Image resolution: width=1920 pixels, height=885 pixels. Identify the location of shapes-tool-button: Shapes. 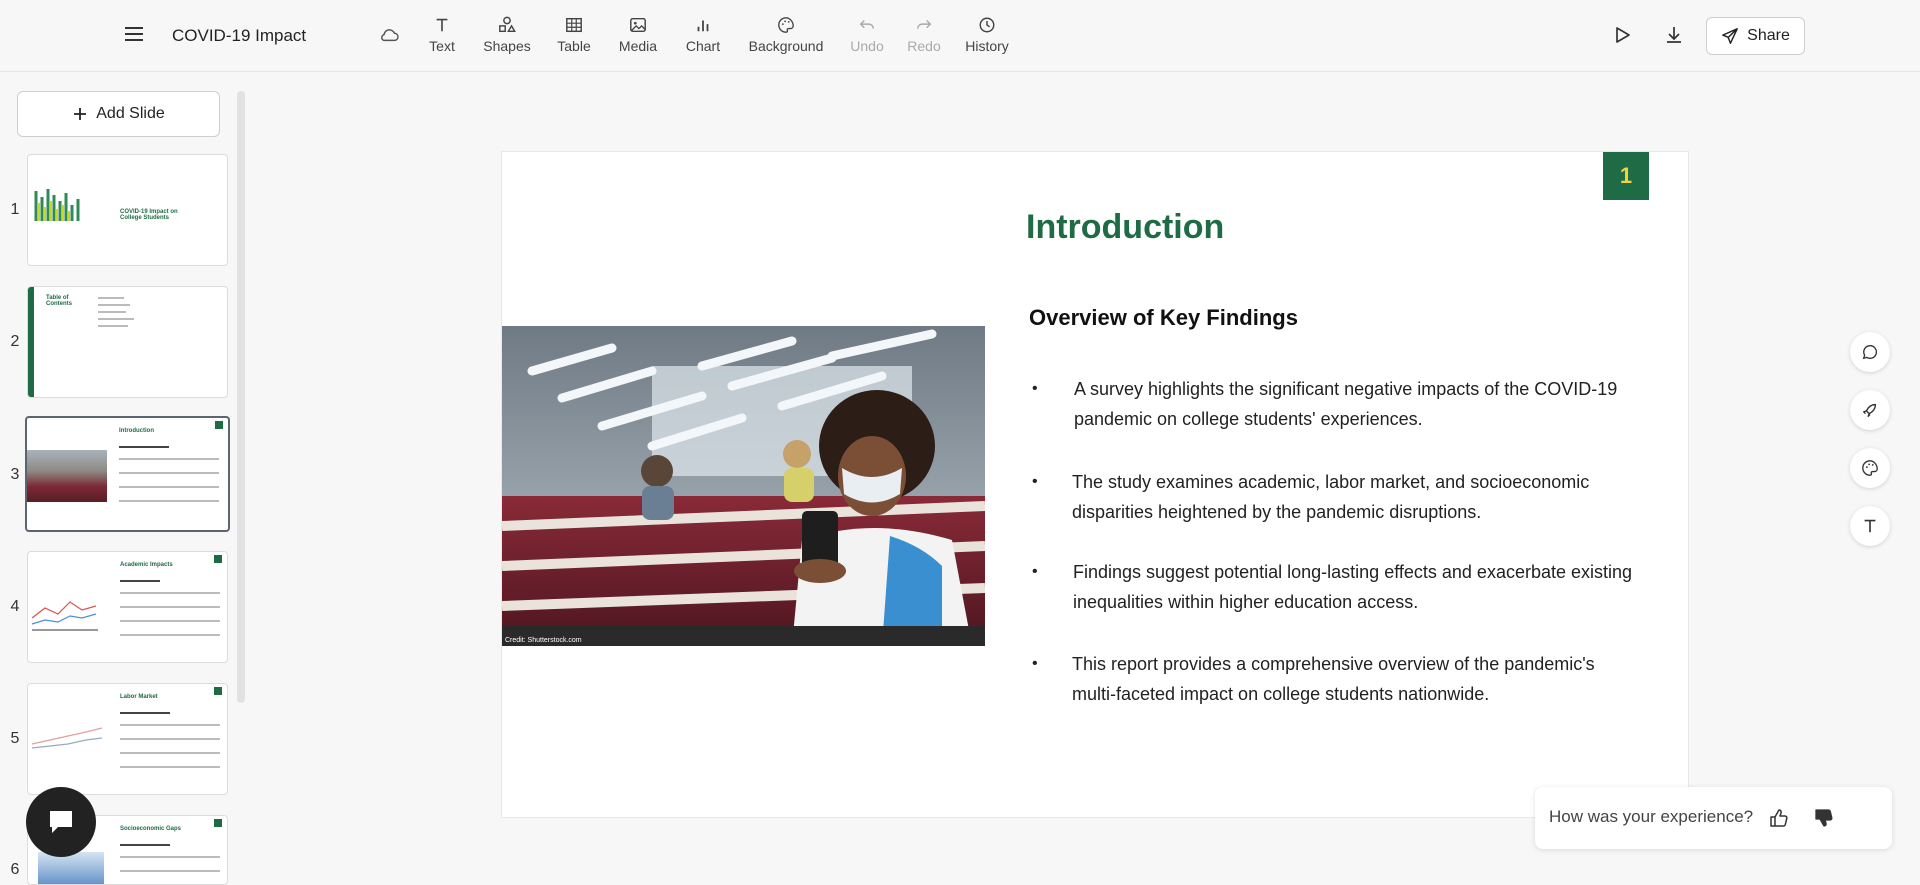
(507, 35).